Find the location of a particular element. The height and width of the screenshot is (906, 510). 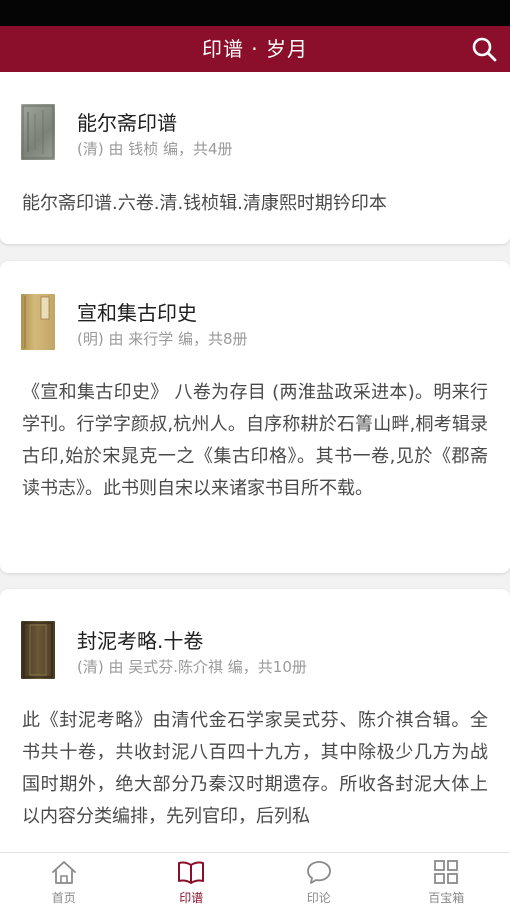

tab-seal-catalogs: 印谱 is located at coordinates (192, 879).